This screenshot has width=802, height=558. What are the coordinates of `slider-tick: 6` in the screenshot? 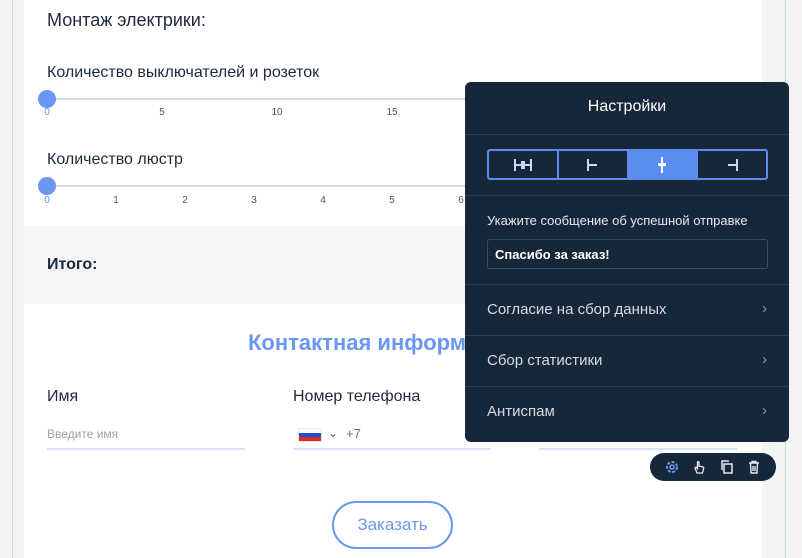 It's located at (461, 200).